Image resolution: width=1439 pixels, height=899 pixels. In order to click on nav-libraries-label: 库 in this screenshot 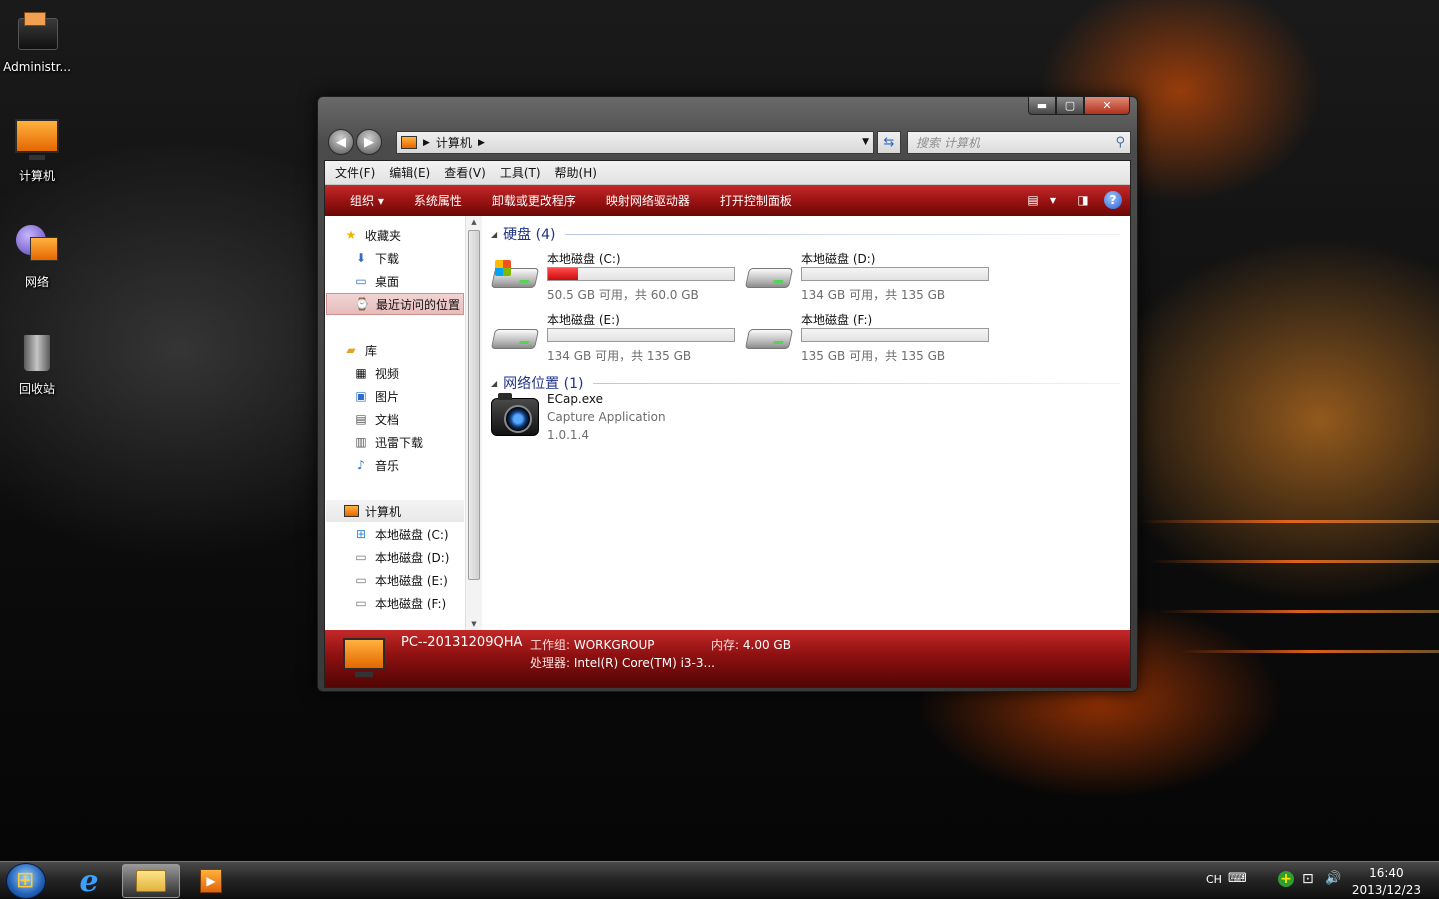, I will do `click(371, 350)`.